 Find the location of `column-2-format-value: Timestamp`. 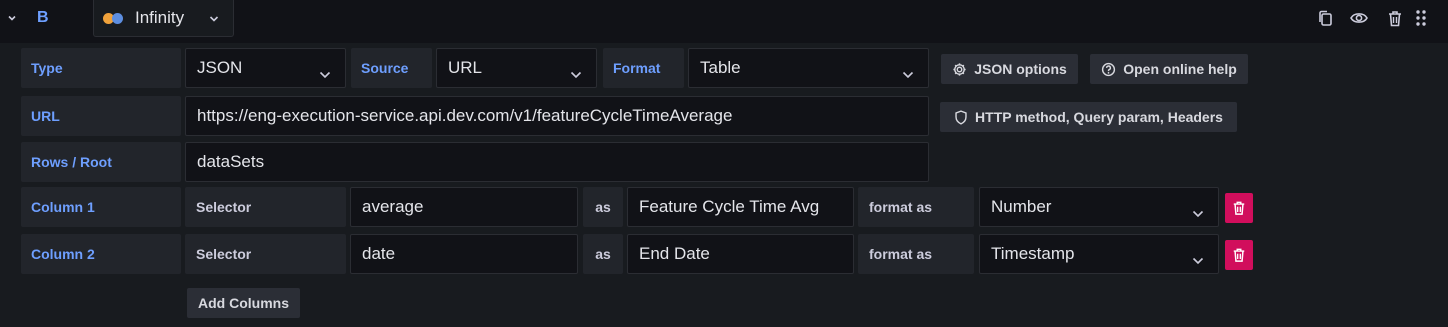

column-2-format-value: Timestamp is located at coordinates (1033, 253).